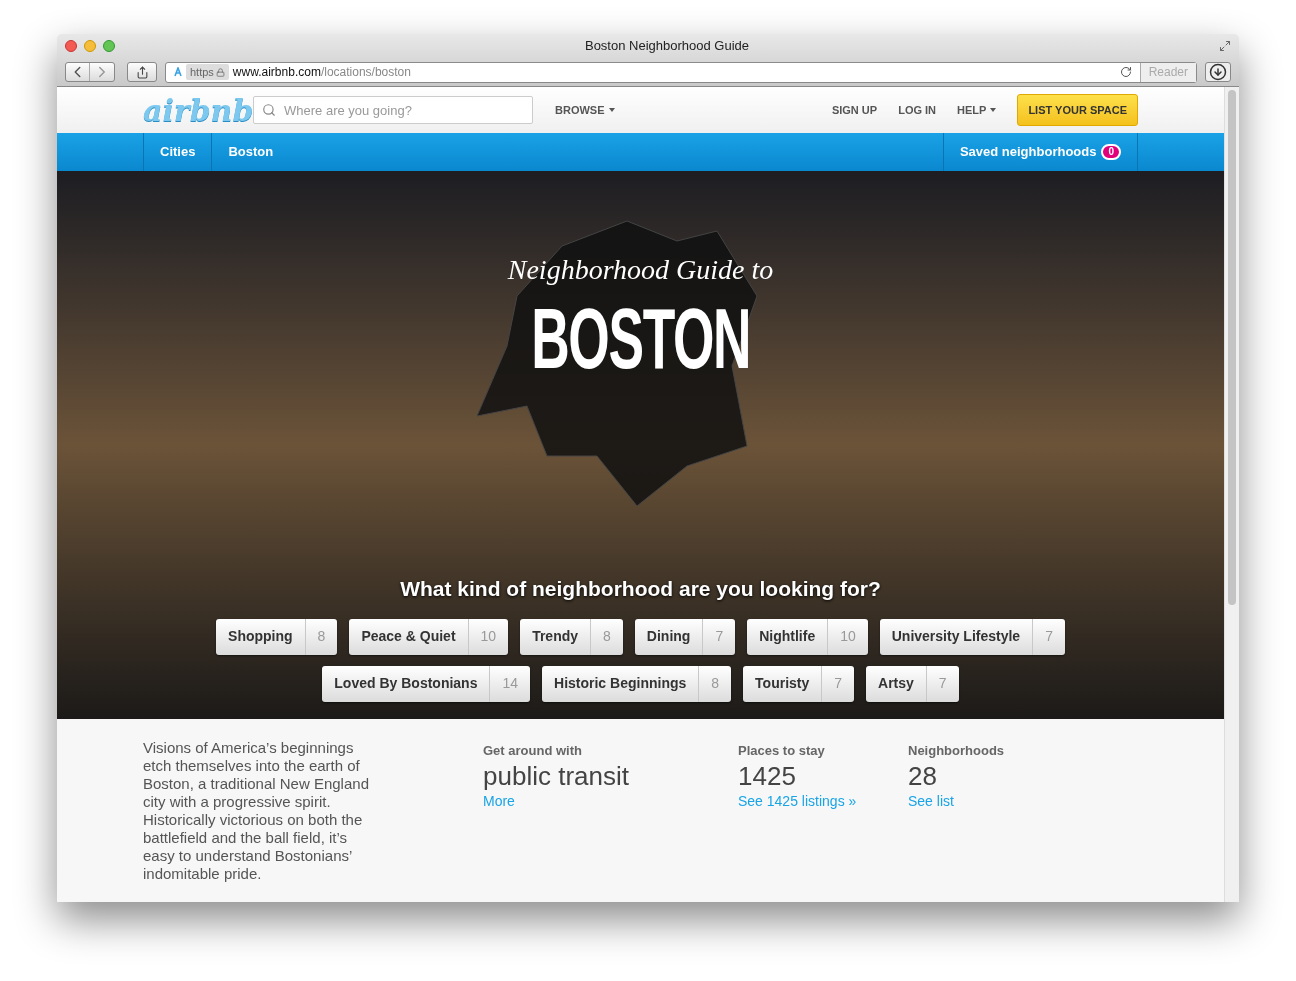 The width and height of the screenshot is (1296, 981). What do you see at coordinates (782, 751) in the screenshot?
I see `stat-label: Places to stay` at bounding box center [782, 751].